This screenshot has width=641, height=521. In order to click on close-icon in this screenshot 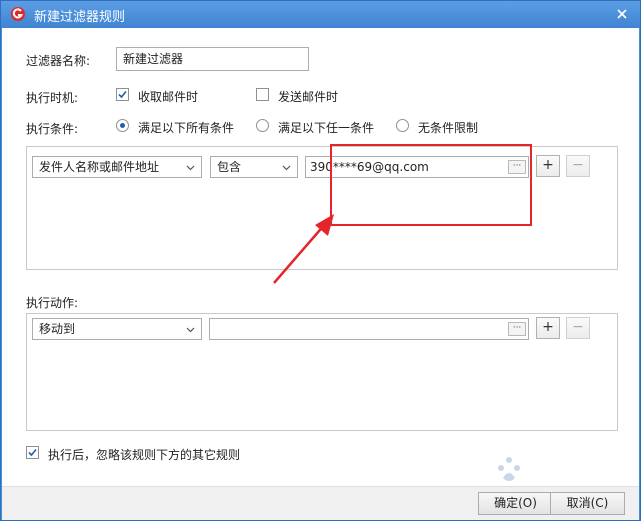, I will do `click(622, 14)`.